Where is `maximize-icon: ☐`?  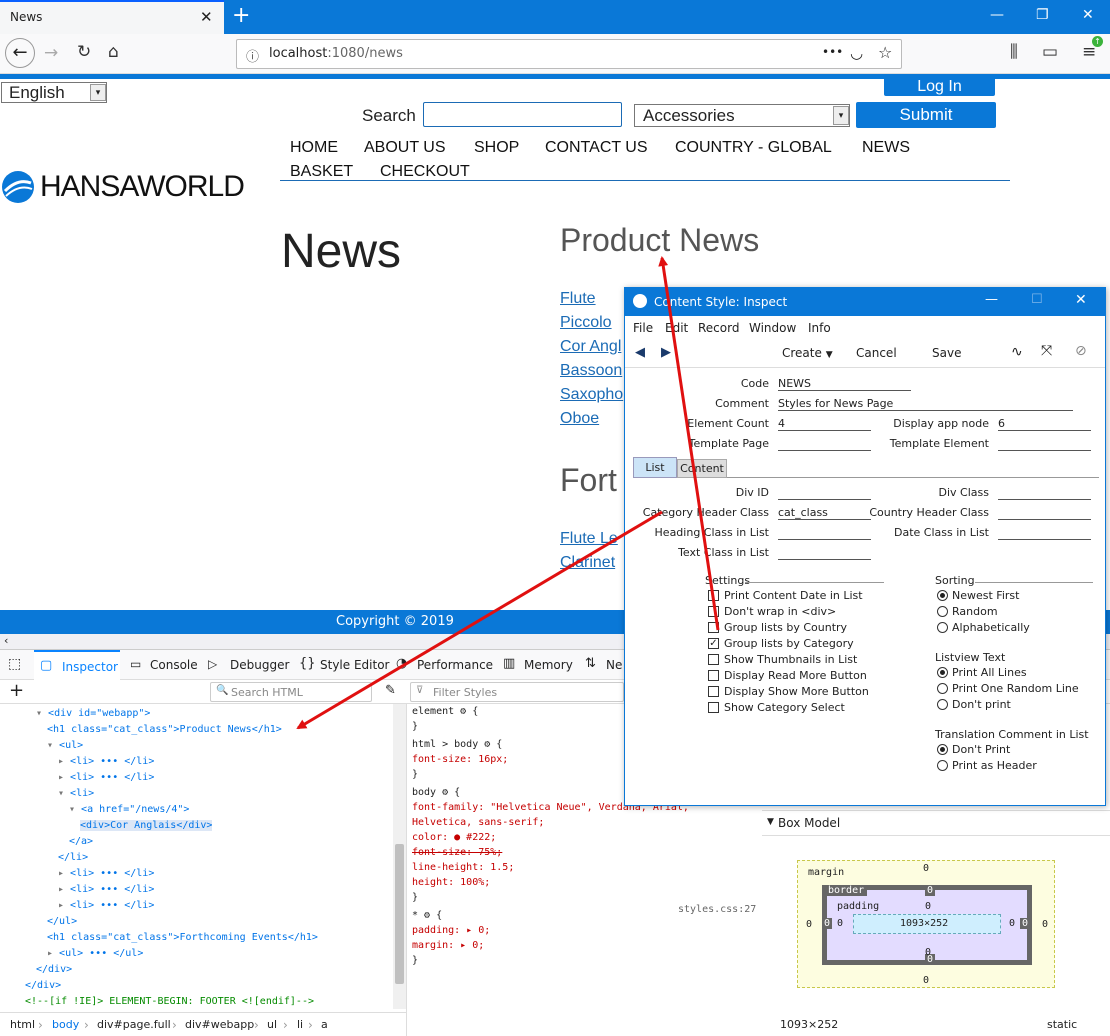
maximize-icon: ☐ is located at coordinates (1037, 299).